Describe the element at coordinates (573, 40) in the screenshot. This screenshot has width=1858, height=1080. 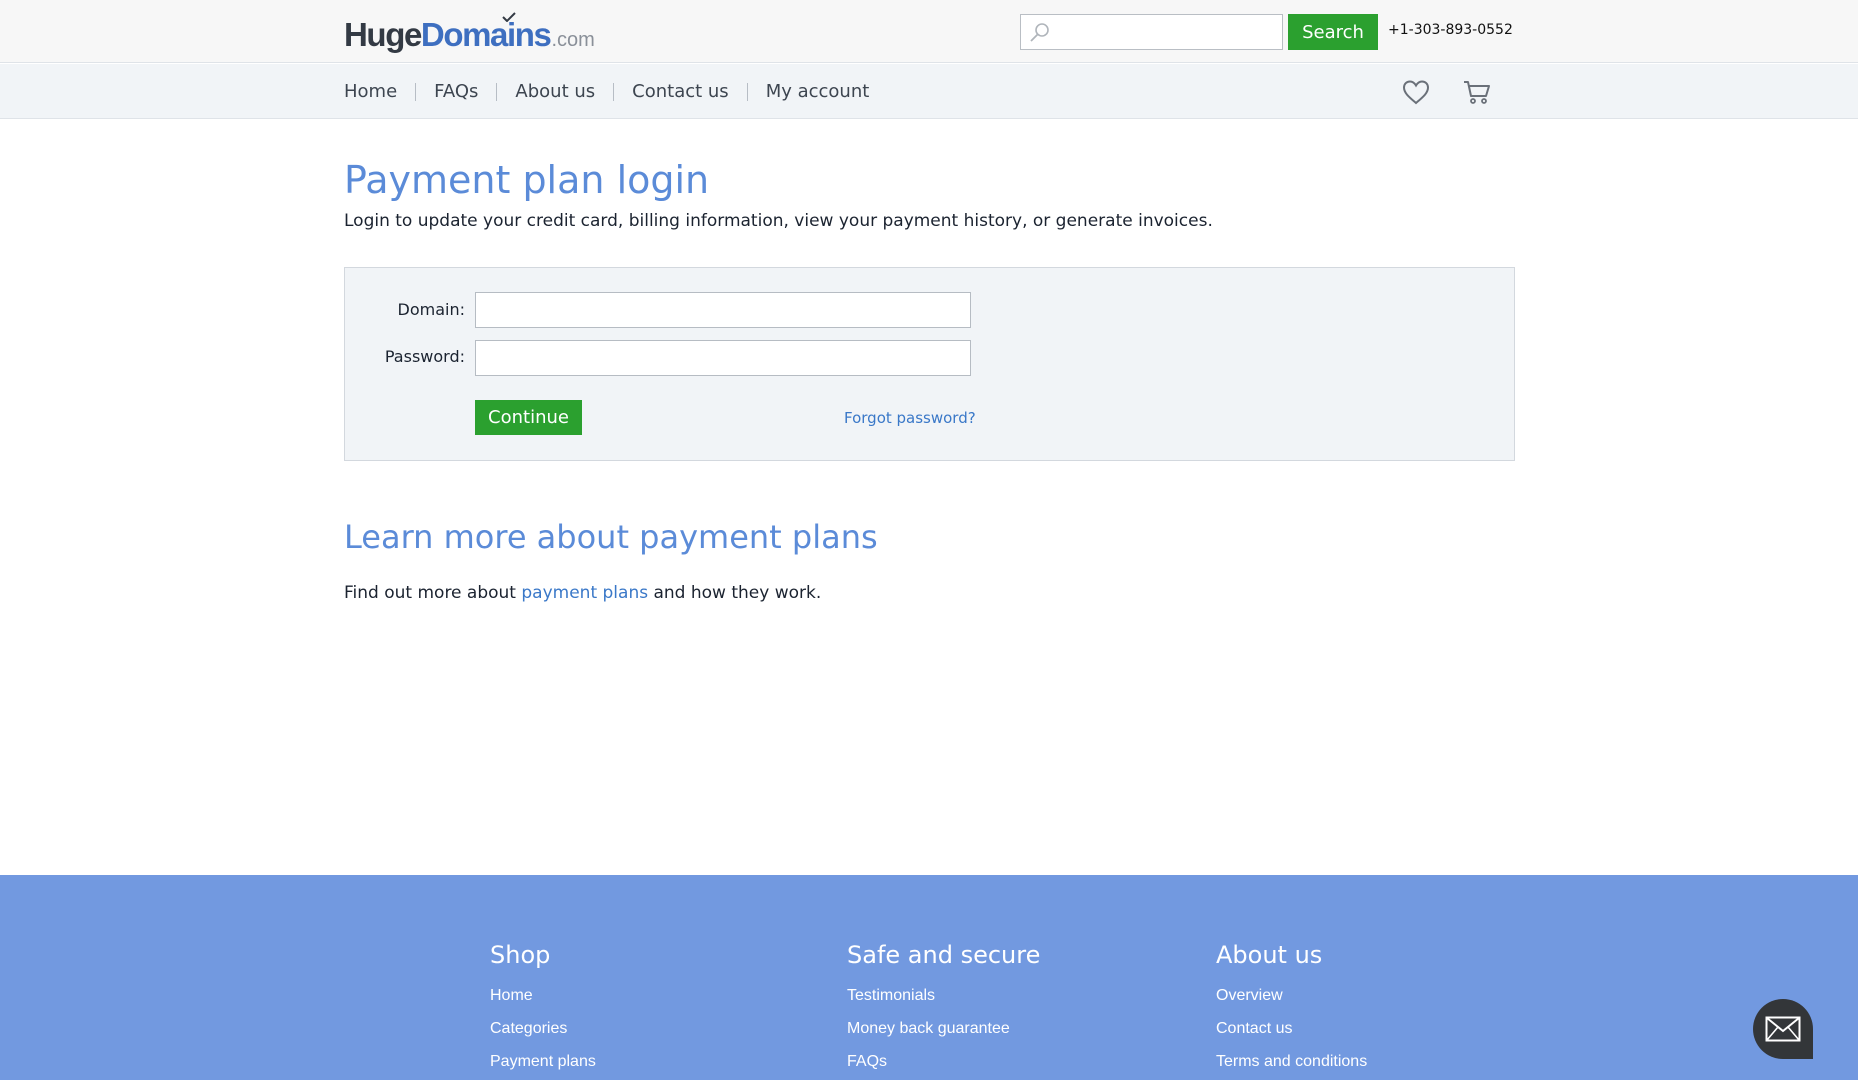
I see `logo-com: .com` at that location.